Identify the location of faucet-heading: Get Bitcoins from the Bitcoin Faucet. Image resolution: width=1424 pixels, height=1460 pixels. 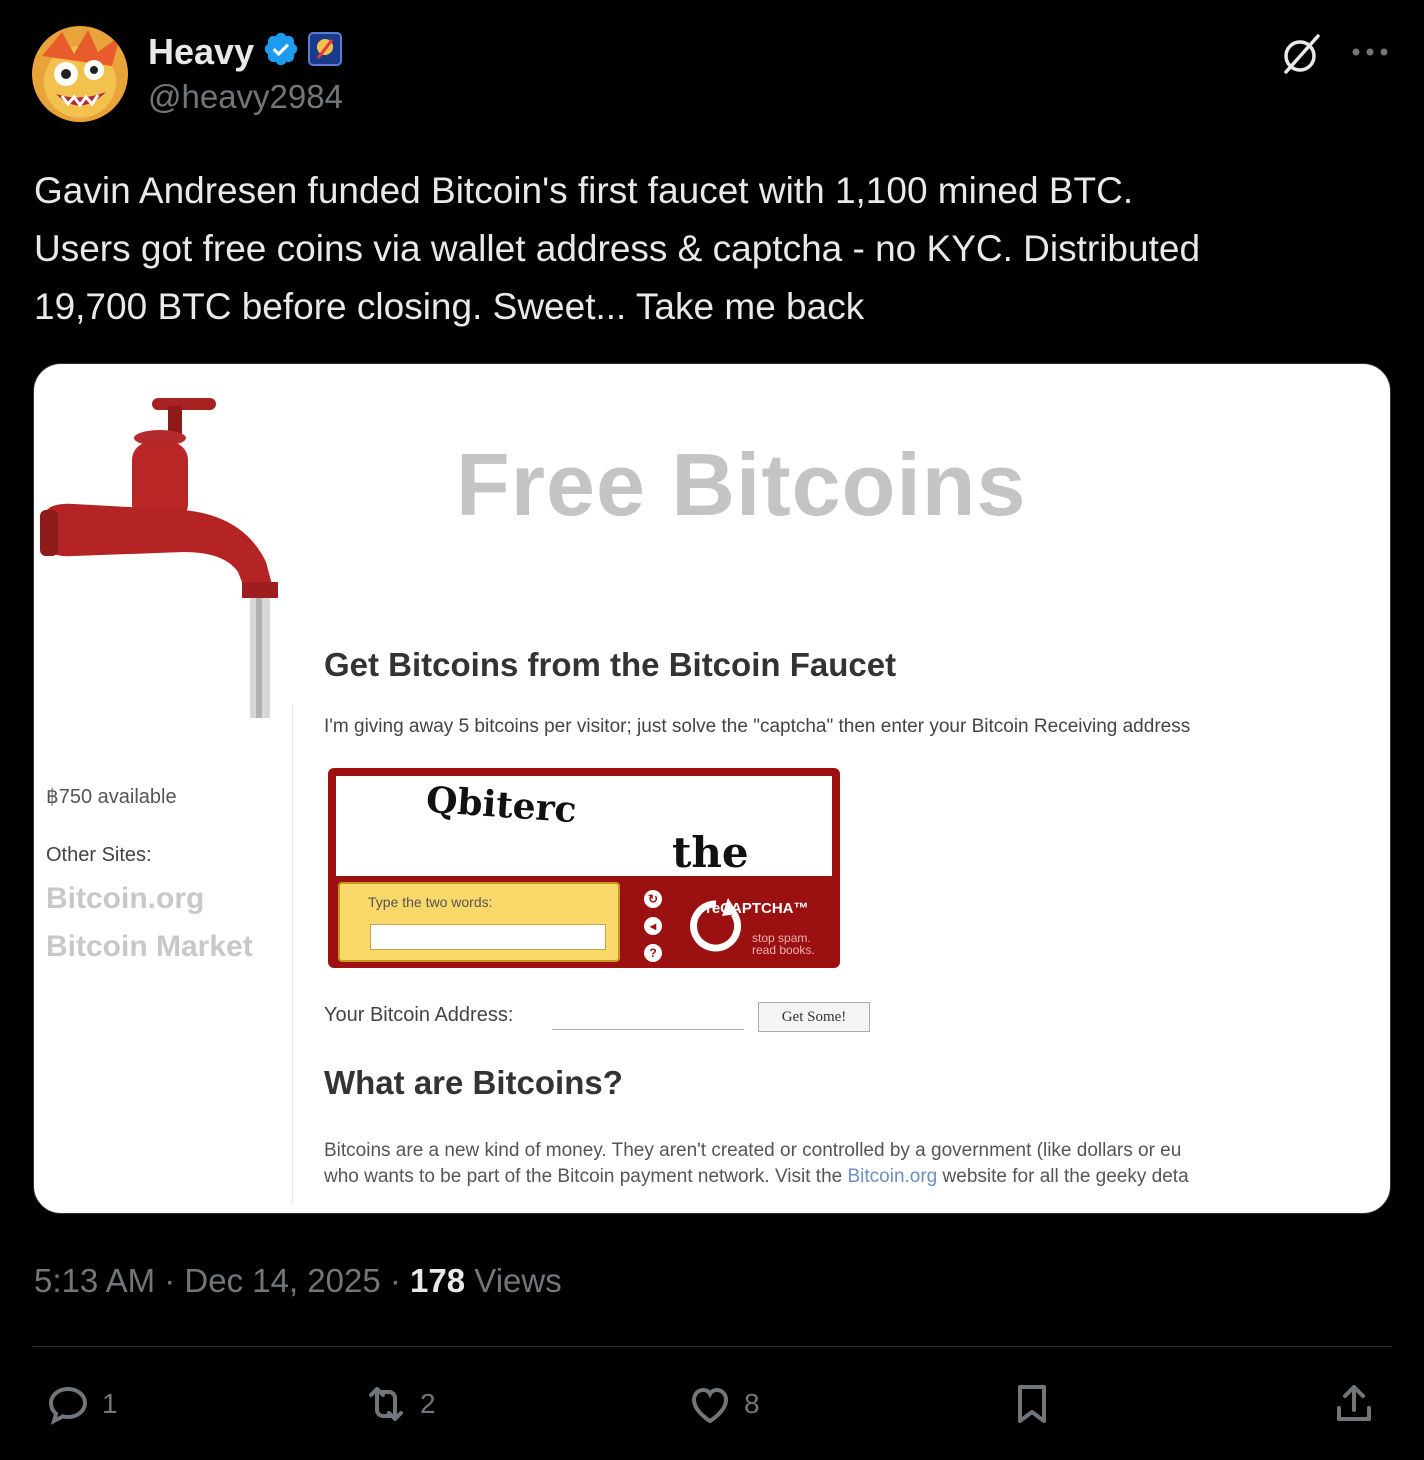
(610, 664).